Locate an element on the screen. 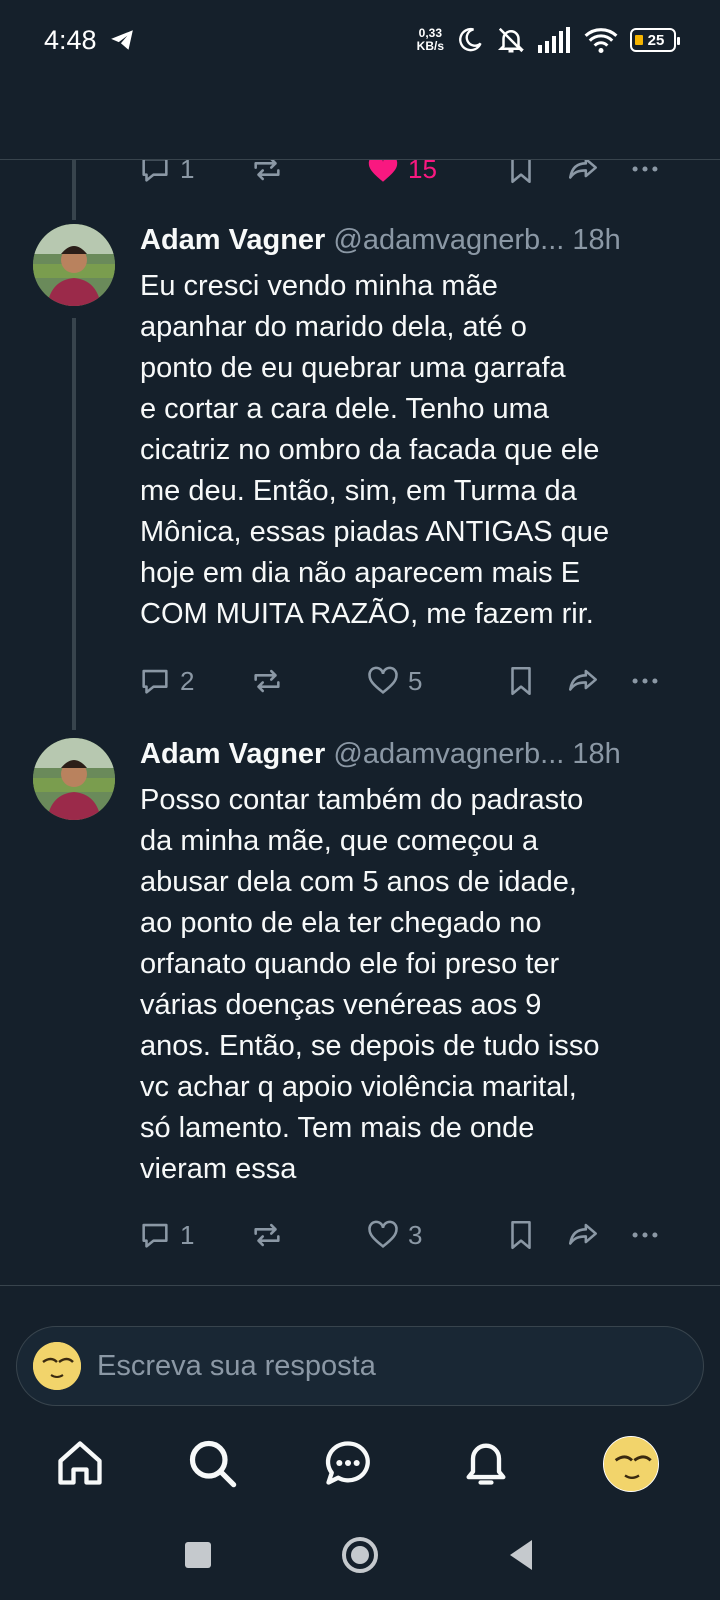 The width and height of the screenshot is (720, 1600). wifi-icon is located at coordinates (601, 41).